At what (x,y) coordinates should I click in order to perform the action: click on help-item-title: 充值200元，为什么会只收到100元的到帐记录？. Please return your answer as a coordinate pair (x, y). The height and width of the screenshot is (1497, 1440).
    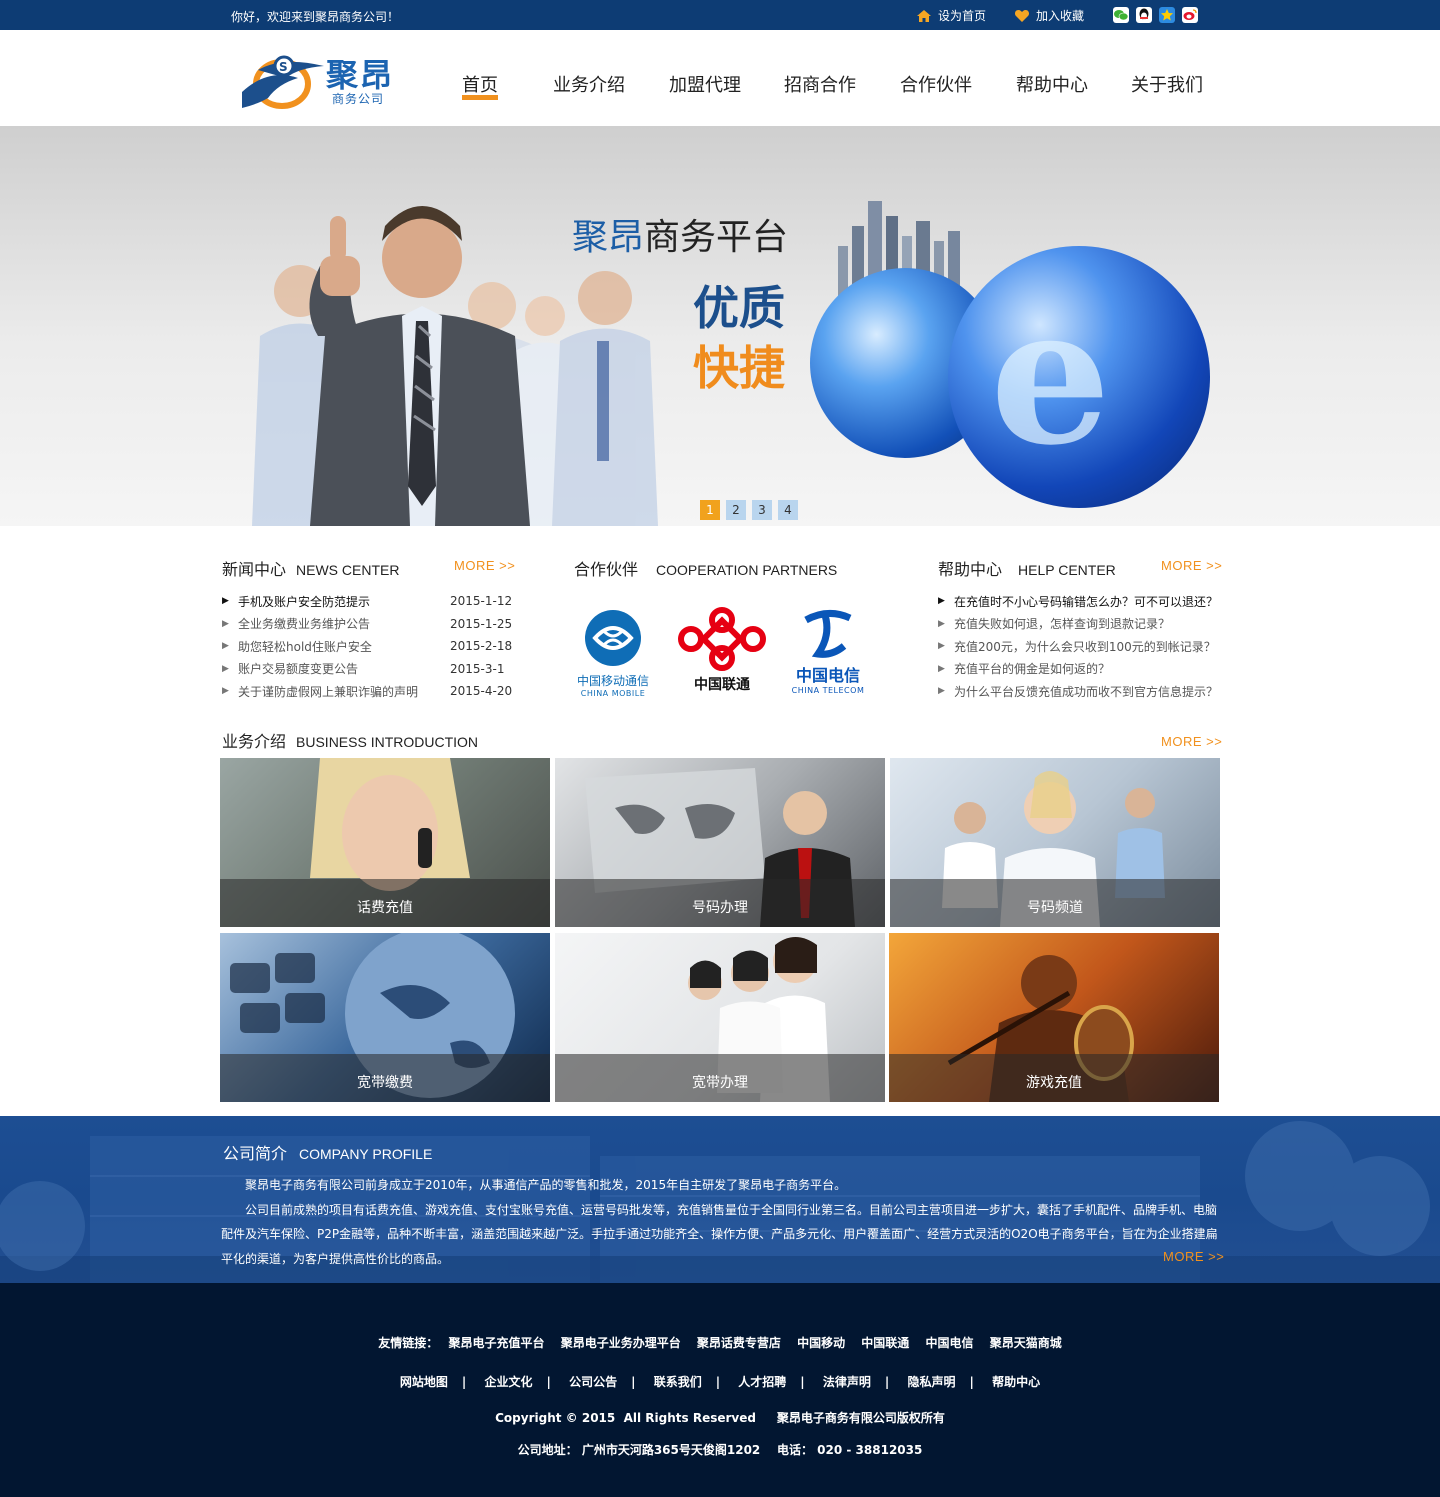
    Looking at the image, I should click on (1085, 646).